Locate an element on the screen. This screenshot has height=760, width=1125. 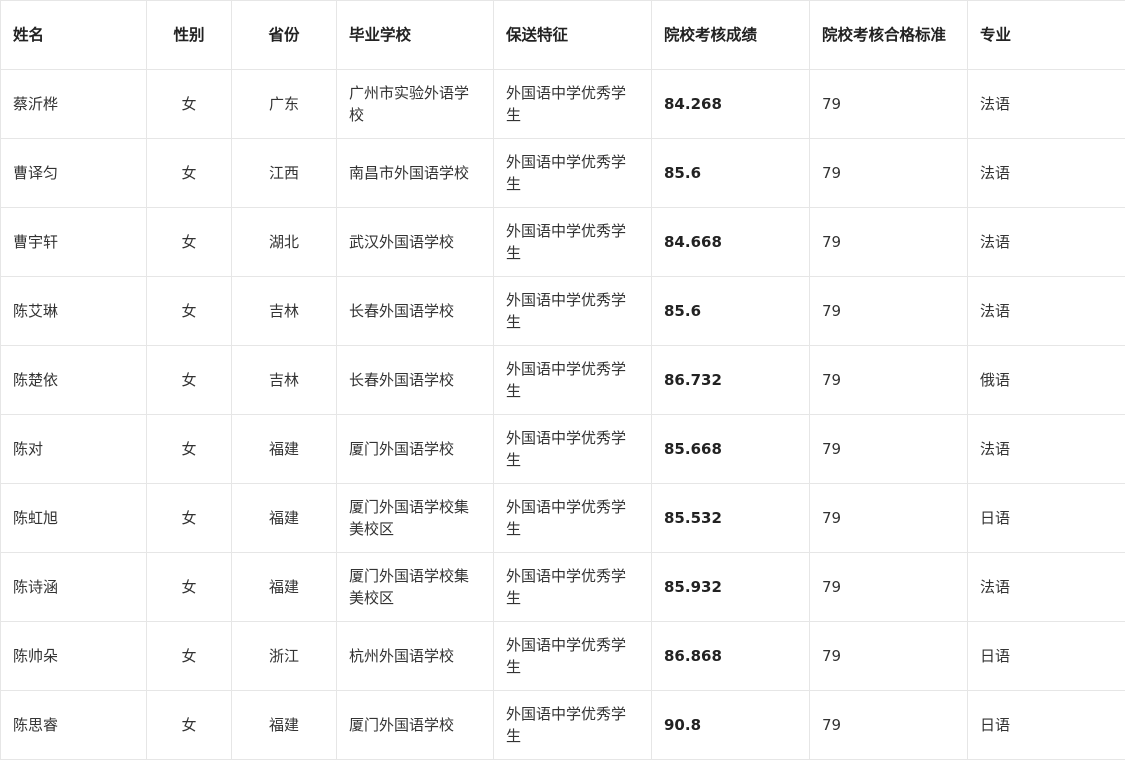
table-row: 陈帅朵女浙江 杭州外国语学校 外国语中学优秀学生 86.868 79 日语 is located at coordinates (562, 656).